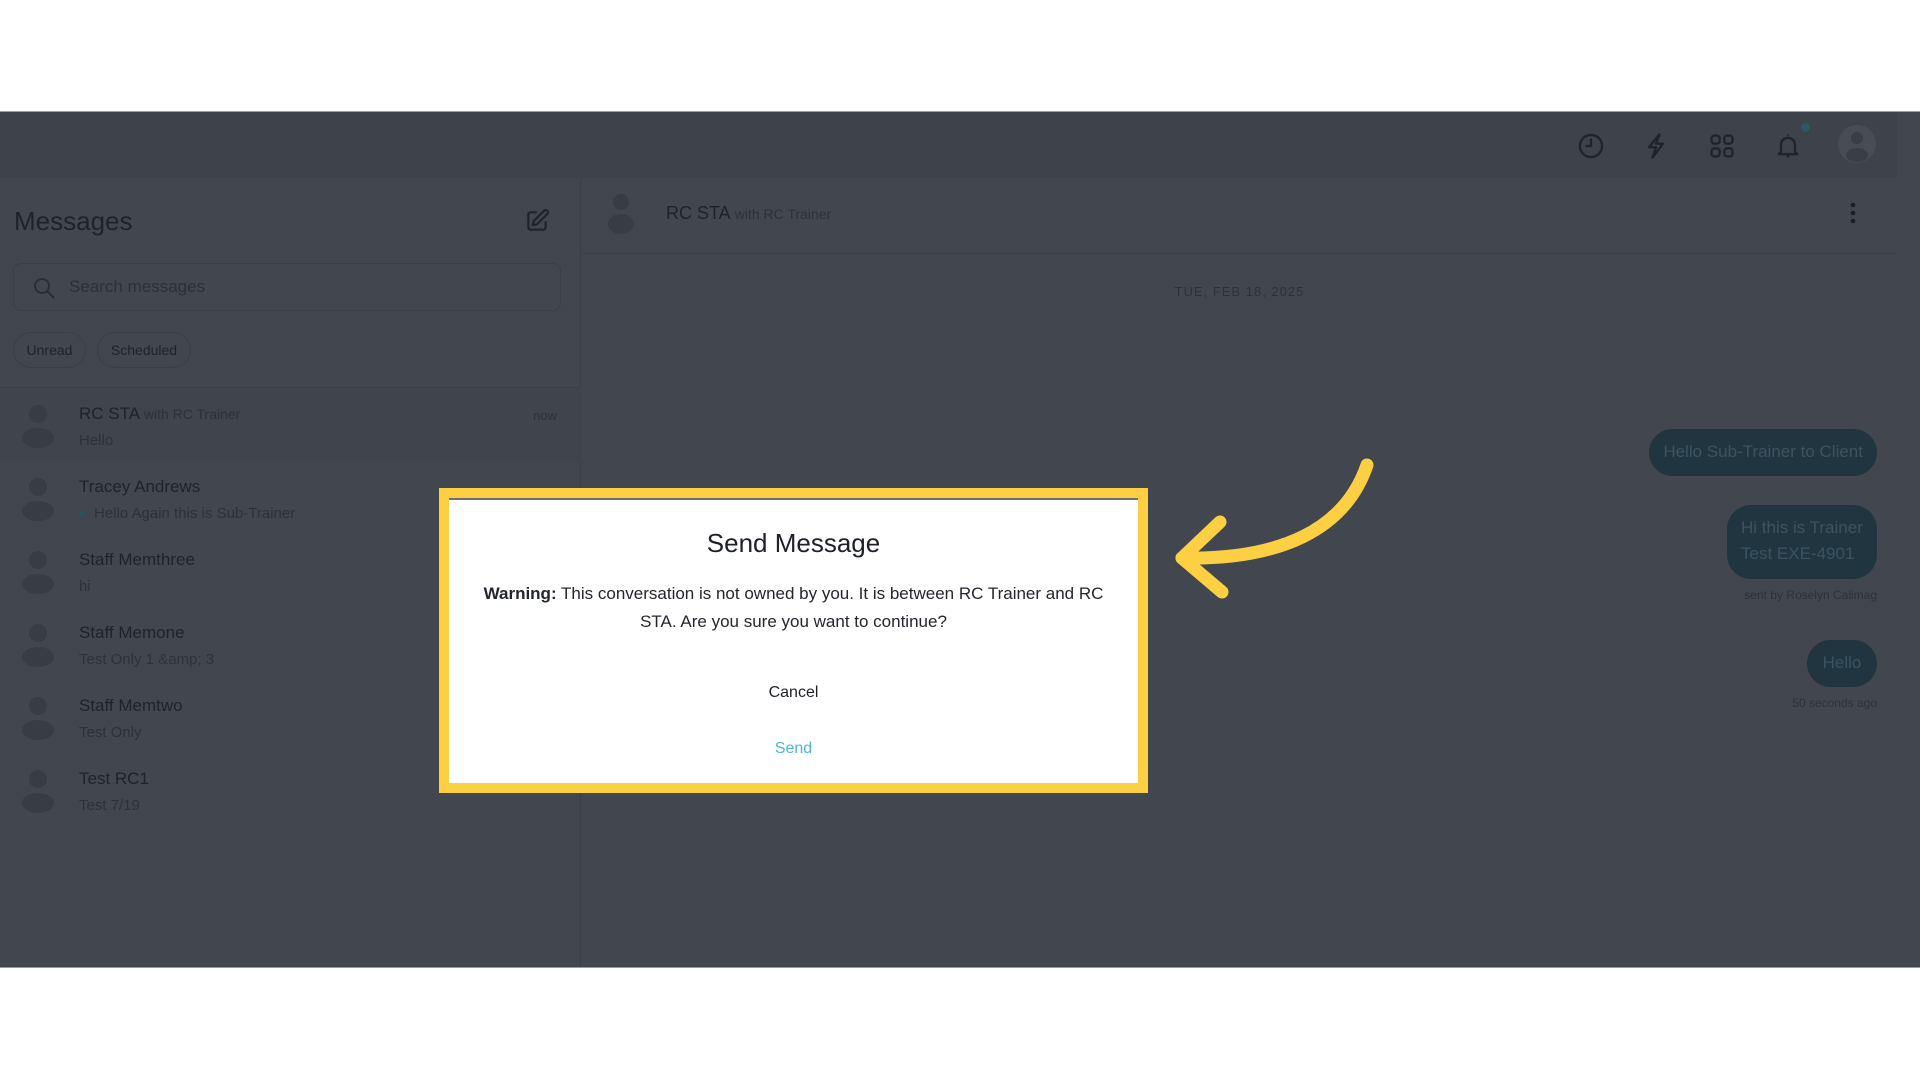 Image resolution: width=1920 pixels, height=1080 pixels. Describe the element at coordinates (290, 424) in the screenshot. I see `conversation-item: RC STA with RC Trainer Hello now` at that location.